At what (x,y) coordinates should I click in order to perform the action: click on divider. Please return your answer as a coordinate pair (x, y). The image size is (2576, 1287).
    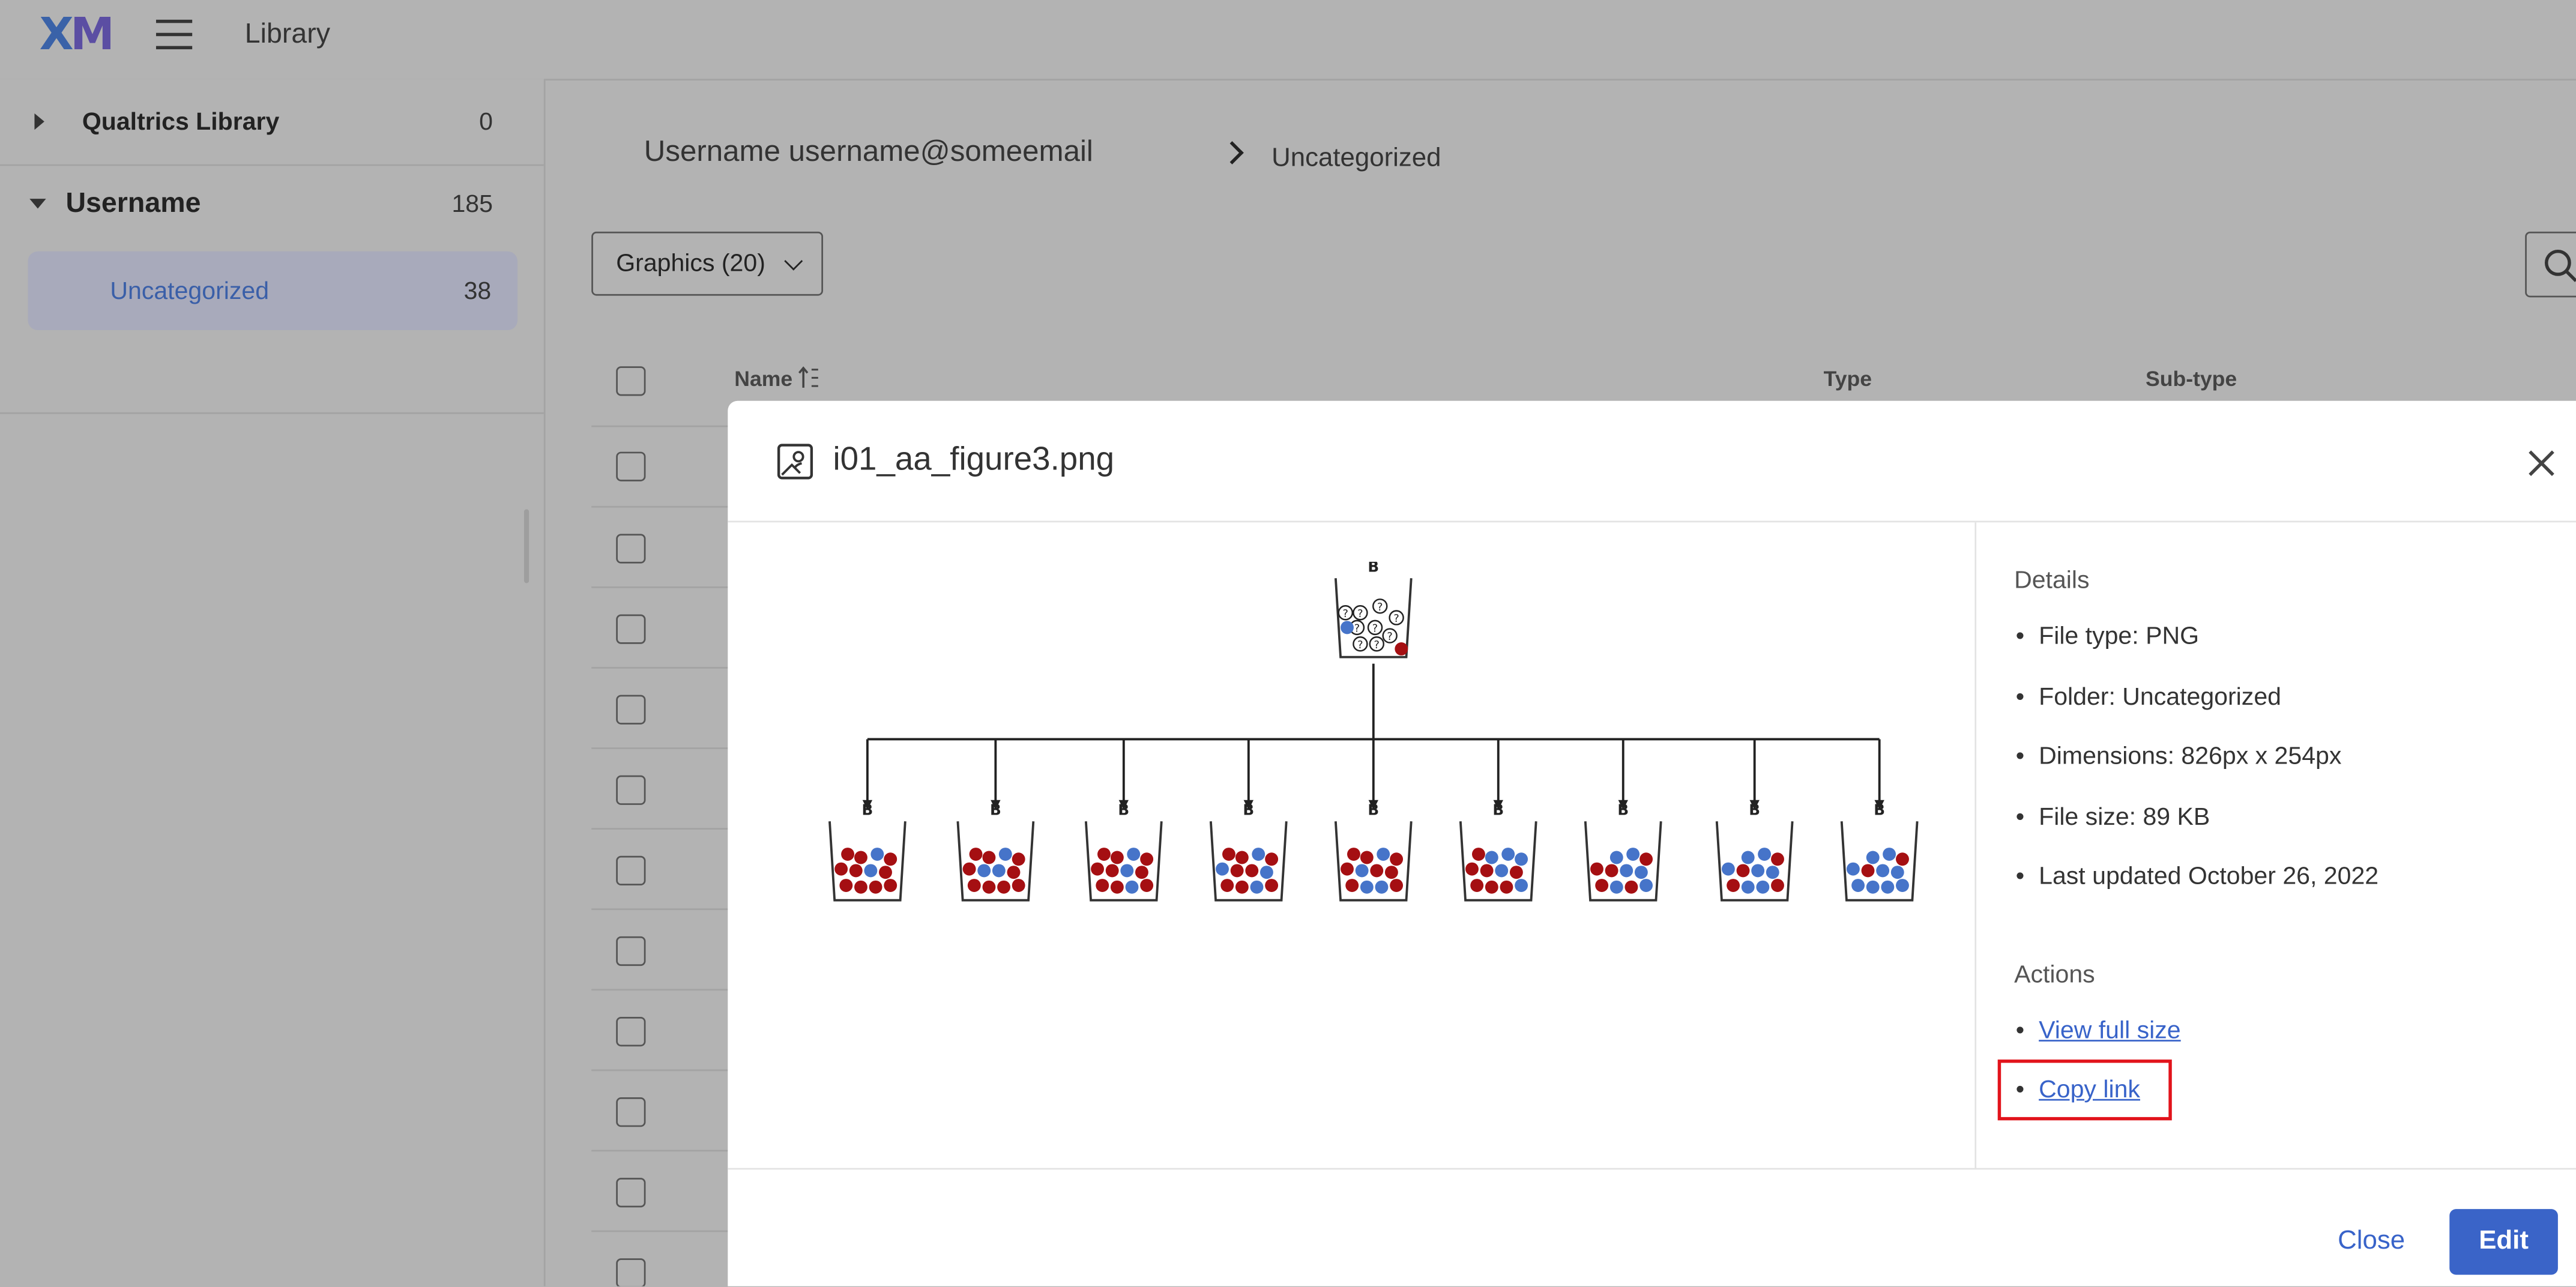
    Looking at the image, I should click on (272, 413).